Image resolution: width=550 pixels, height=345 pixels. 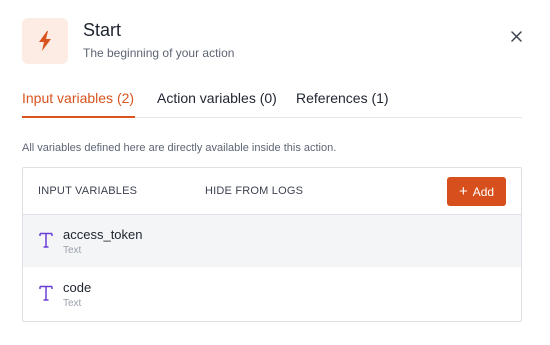 I want to click on plus-icon: +, so click(x=463, y=191).